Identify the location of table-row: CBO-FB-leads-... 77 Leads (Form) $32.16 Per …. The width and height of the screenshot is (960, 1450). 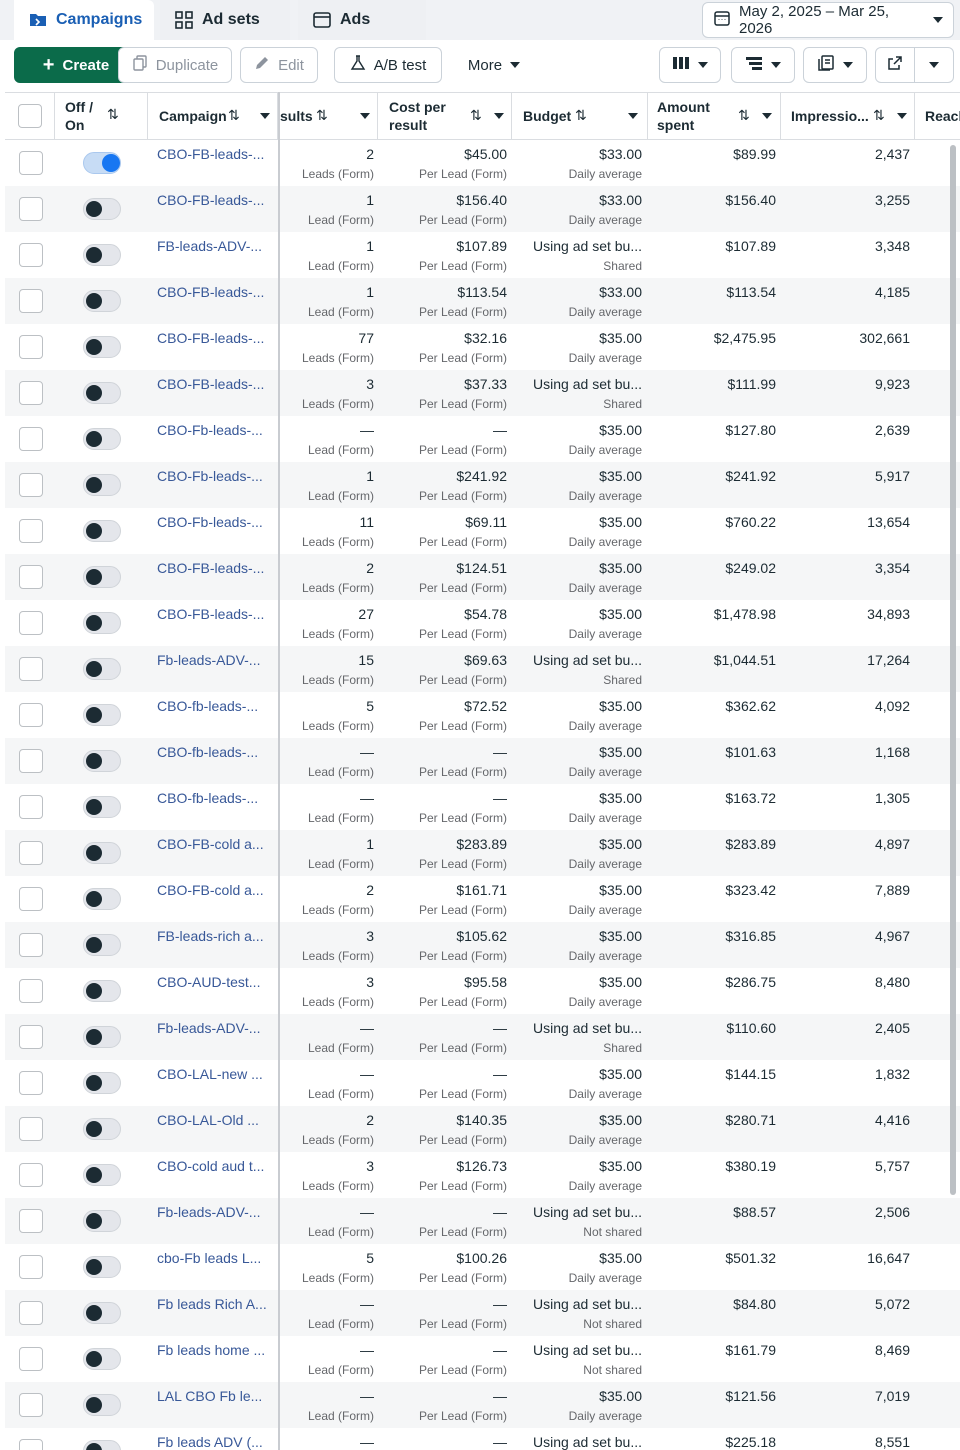
(482, 347).